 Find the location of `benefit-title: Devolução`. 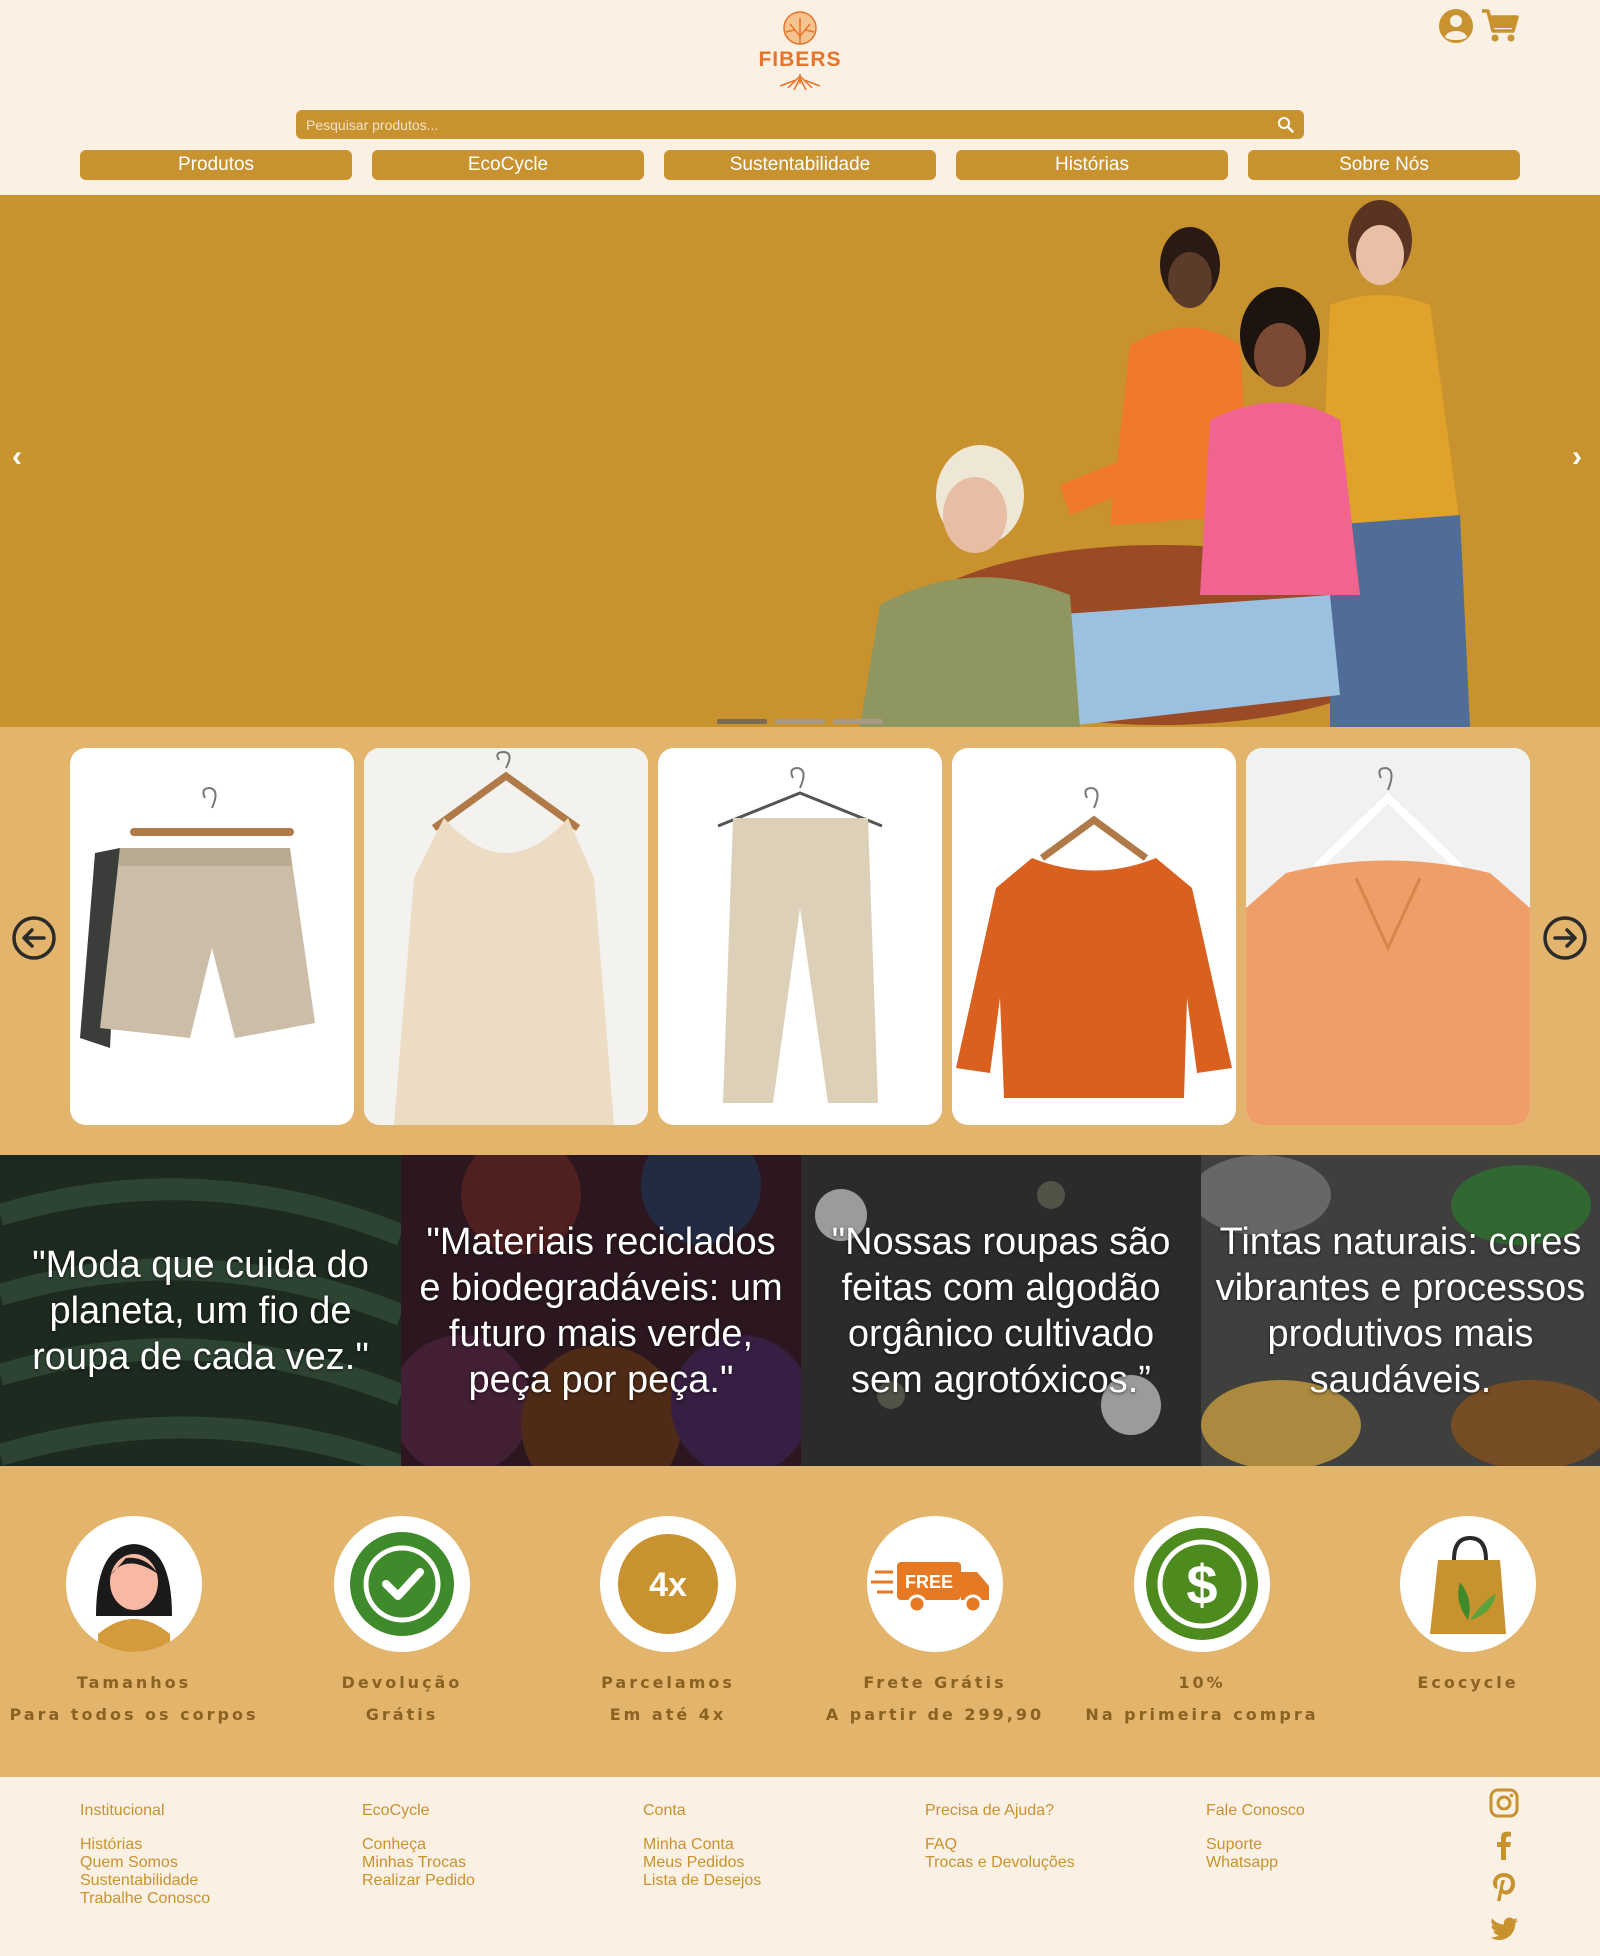

benefit-title: Devolução is located at coordinates (402, 1682).